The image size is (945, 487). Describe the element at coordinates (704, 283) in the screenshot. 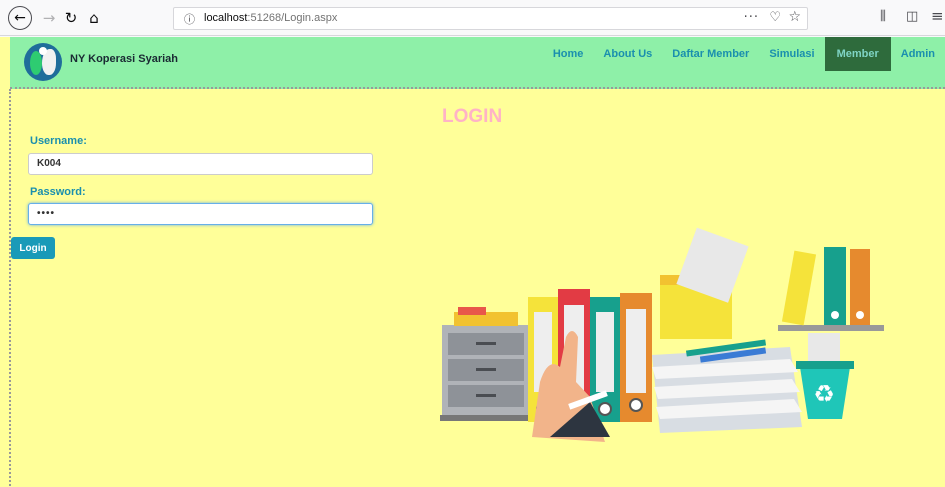

I see `folder-icon` at that location.